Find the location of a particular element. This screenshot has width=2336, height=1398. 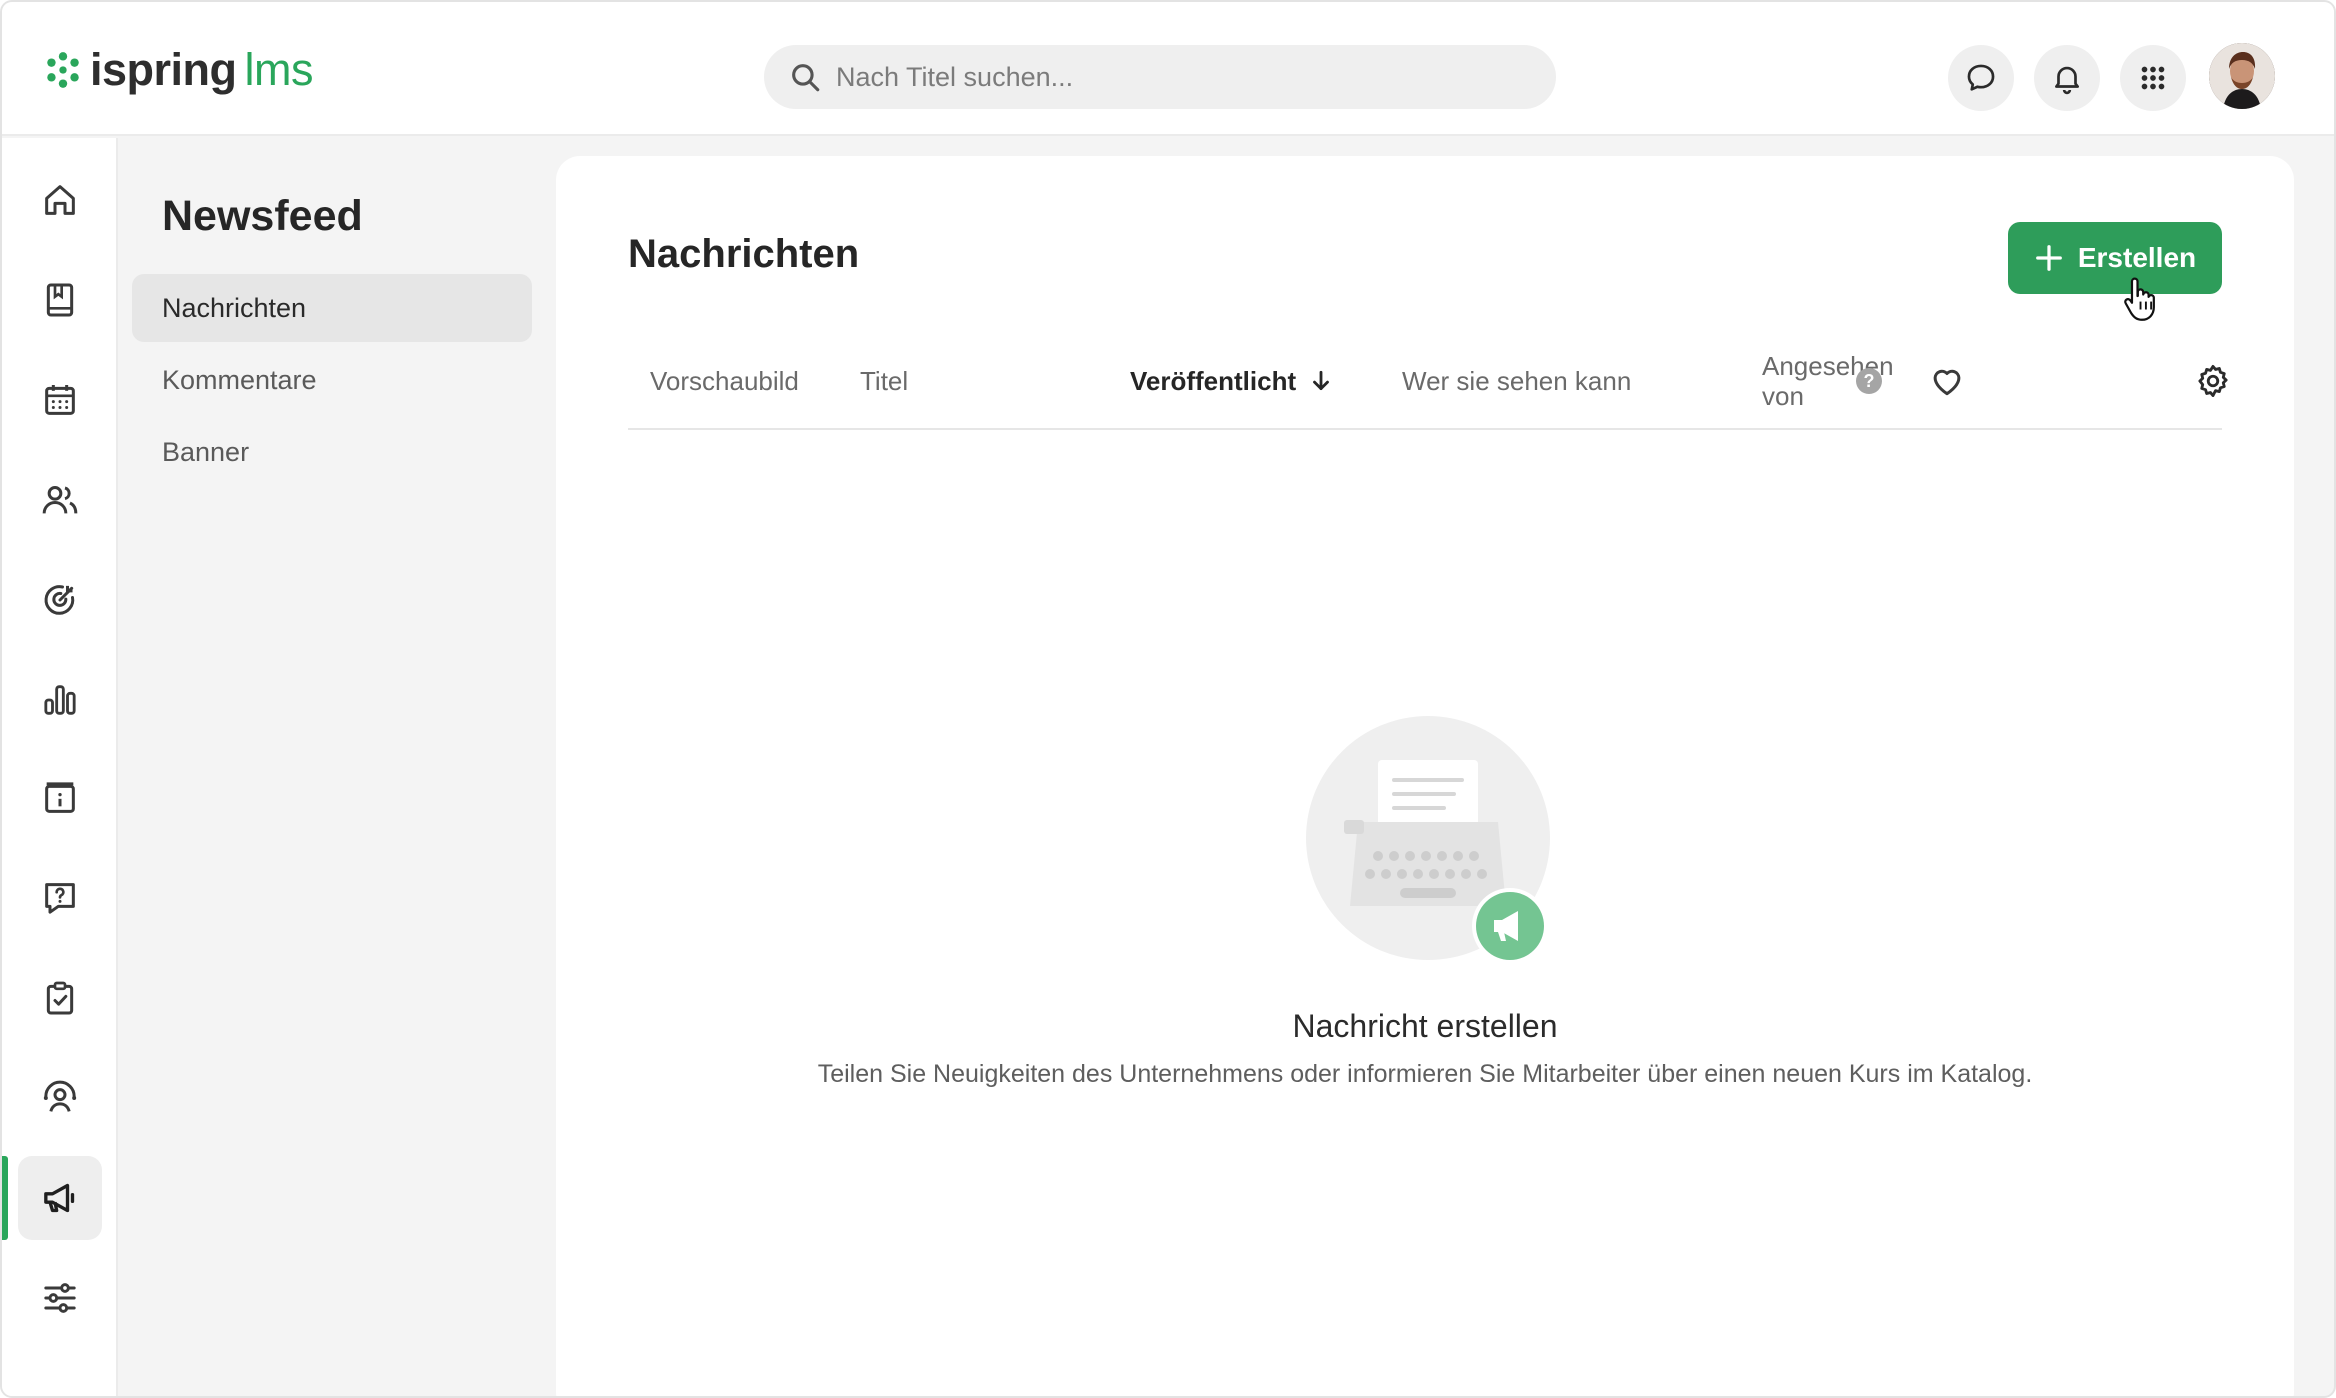

info-board-icon is located at coordinates (60, 797).